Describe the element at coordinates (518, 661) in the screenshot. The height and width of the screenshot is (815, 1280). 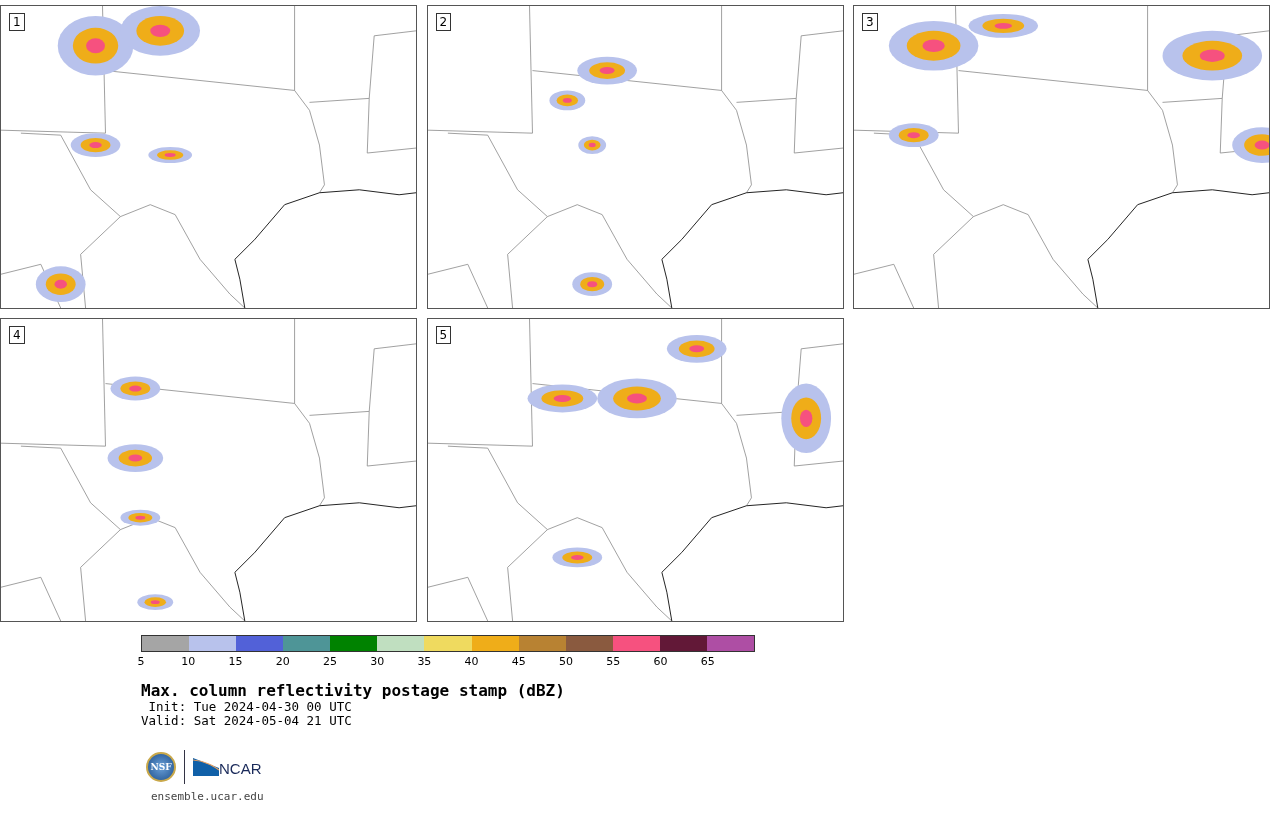
I see `tick-label: 45` at that location.